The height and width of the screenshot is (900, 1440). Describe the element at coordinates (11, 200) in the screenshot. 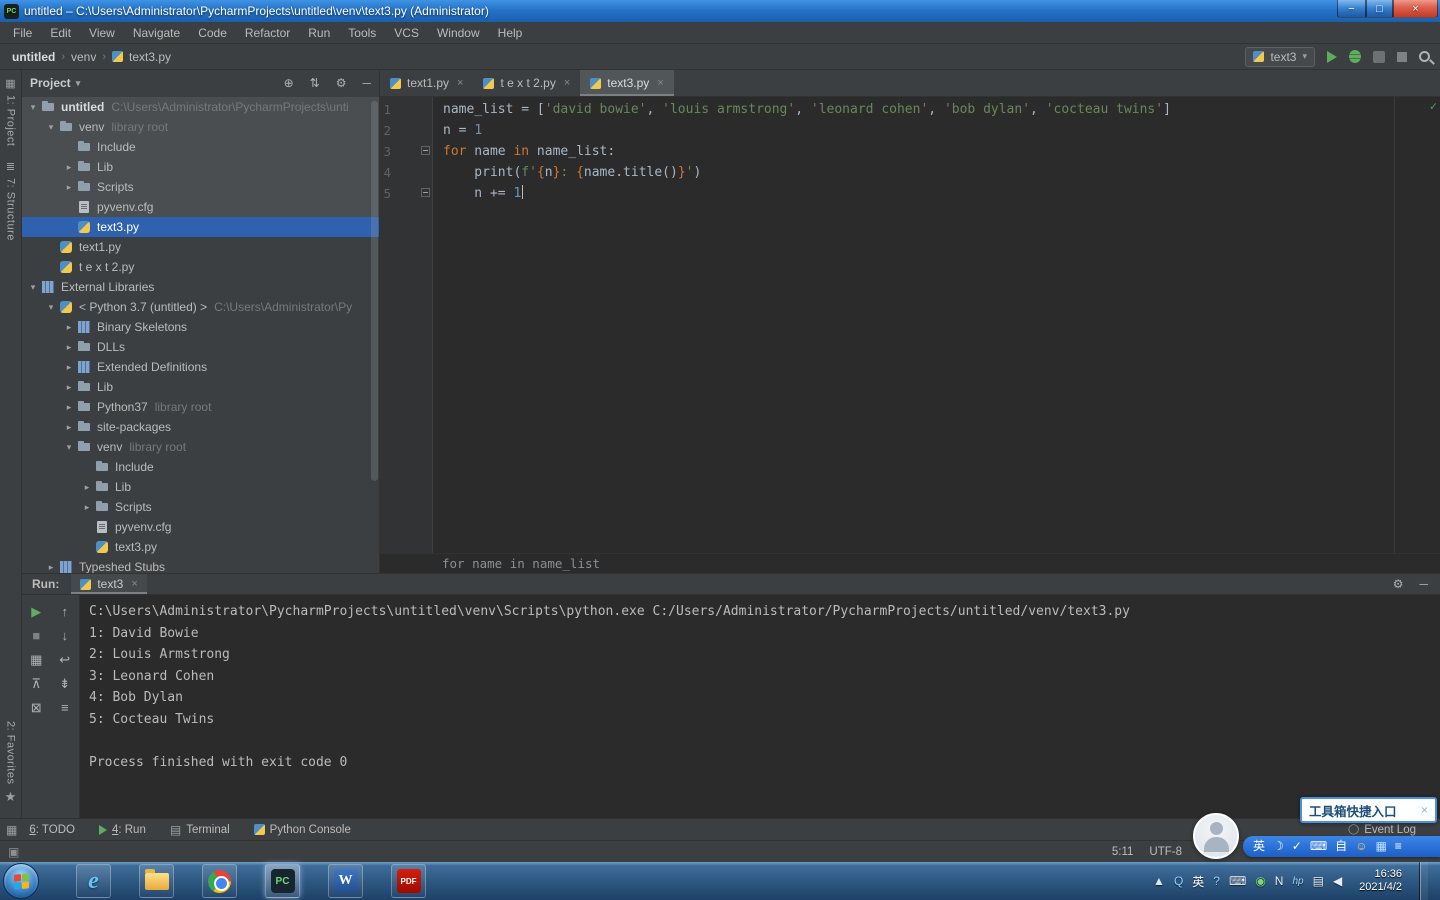

I see `tool-button-7-structure: ≣ 7: Structure` at that location.